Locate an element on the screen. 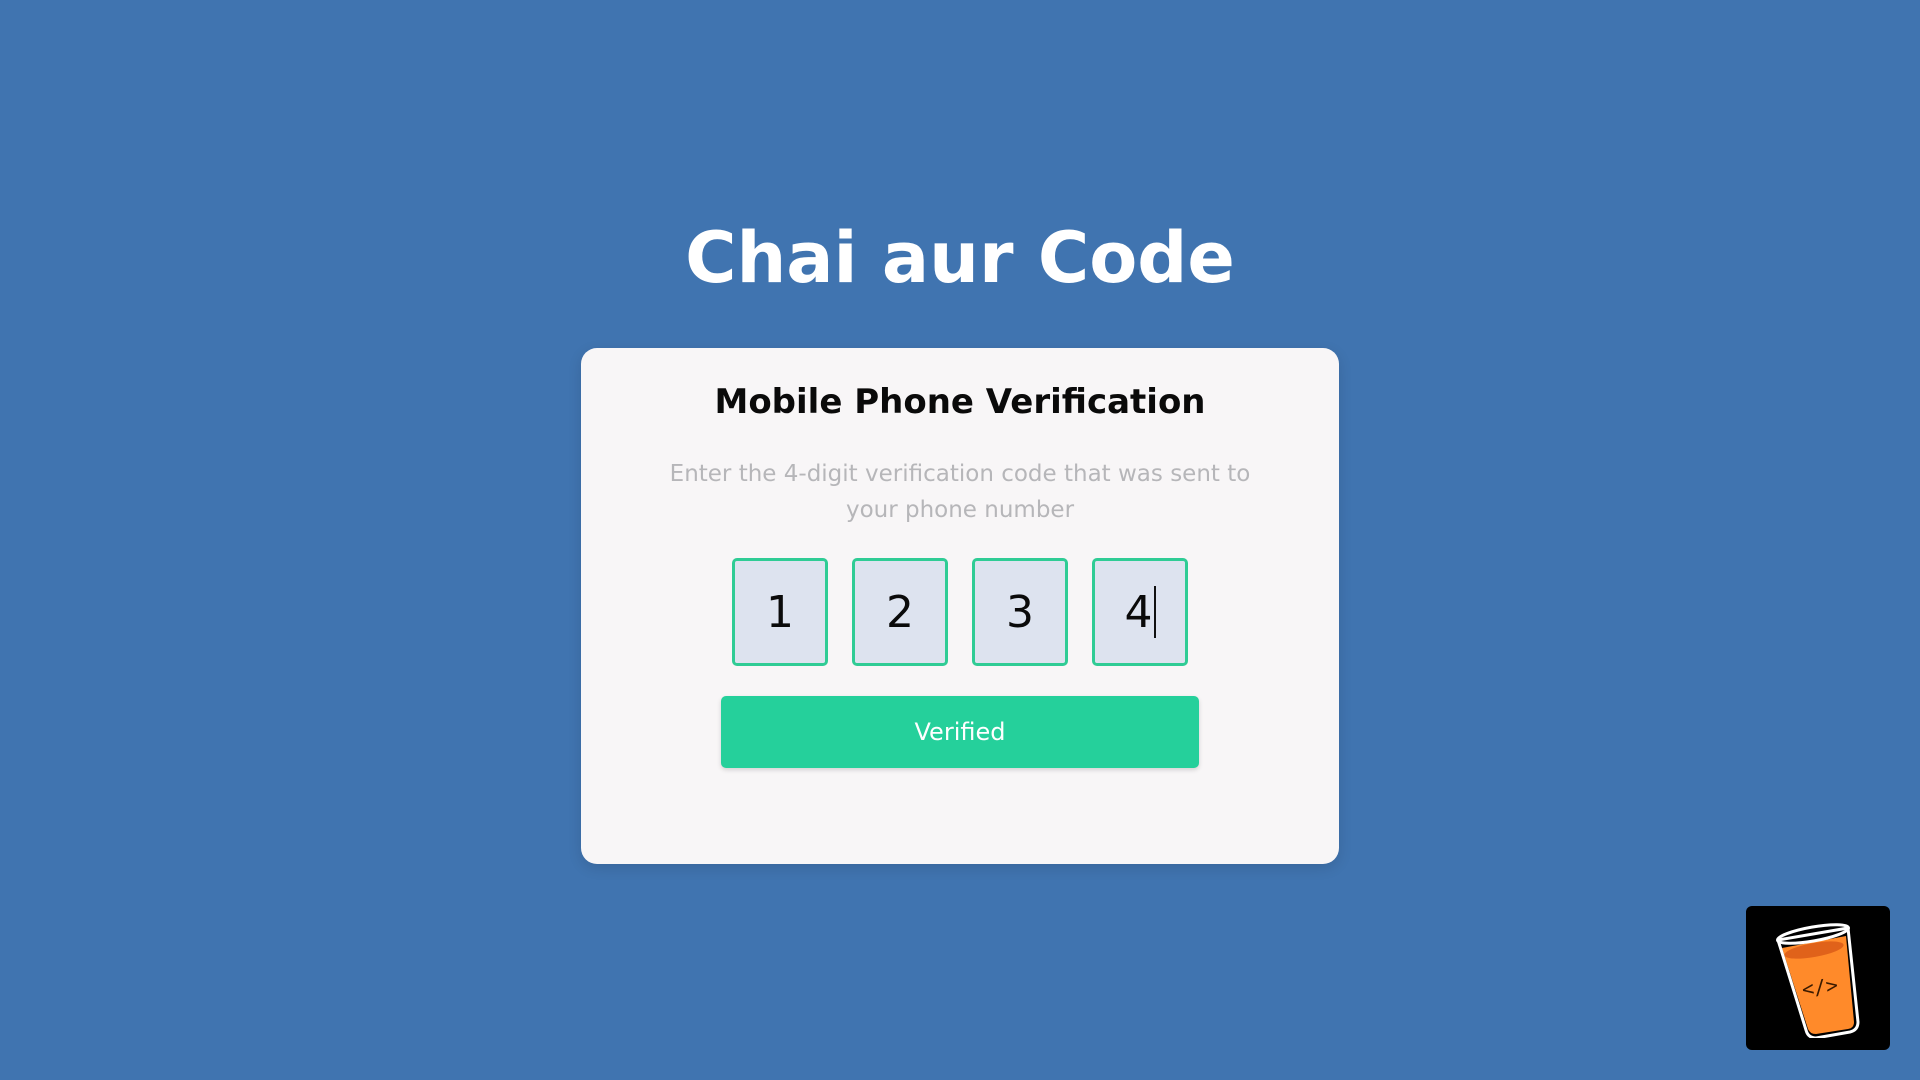 The height and width of the screenshot is (1080, 1920). verify-button: Verified is located at coordinates (960, 732).